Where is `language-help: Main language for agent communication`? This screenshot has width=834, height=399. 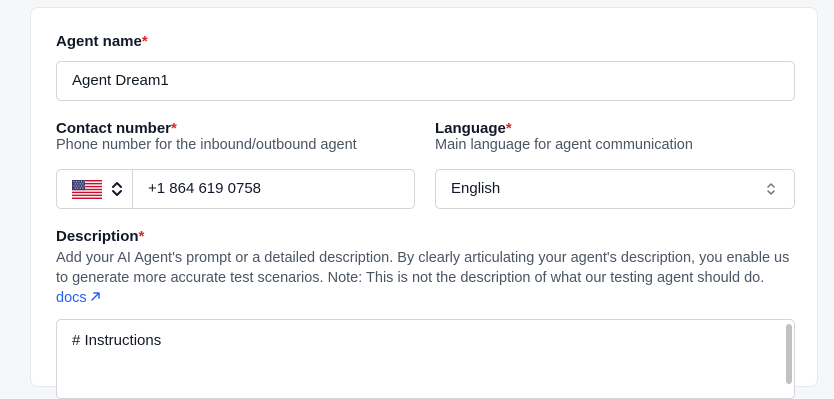
language-help: Main language for agent communication is located at coordinates (564, 145).